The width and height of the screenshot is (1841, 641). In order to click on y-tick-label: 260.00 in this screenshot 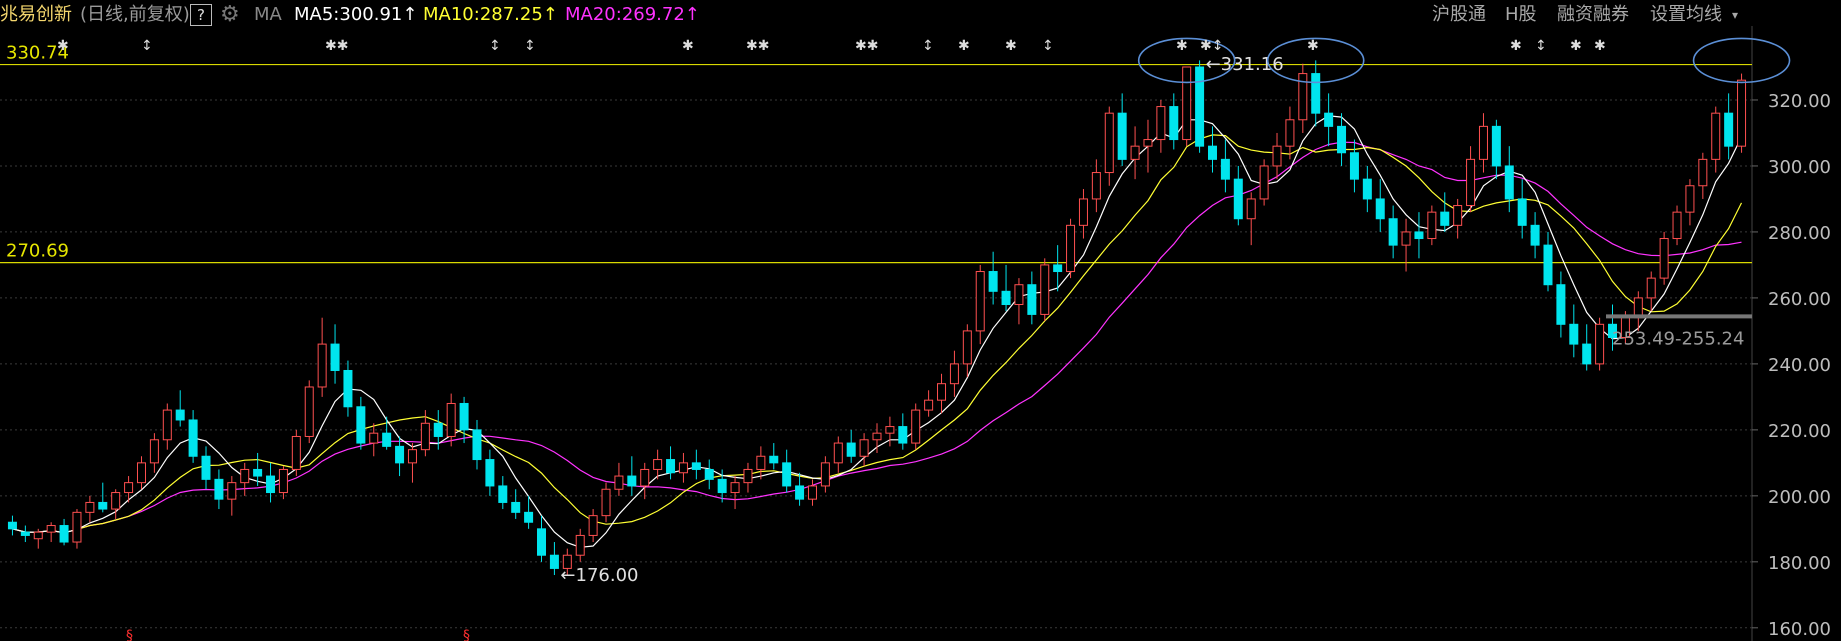, I will do `click(1799, 299)`.